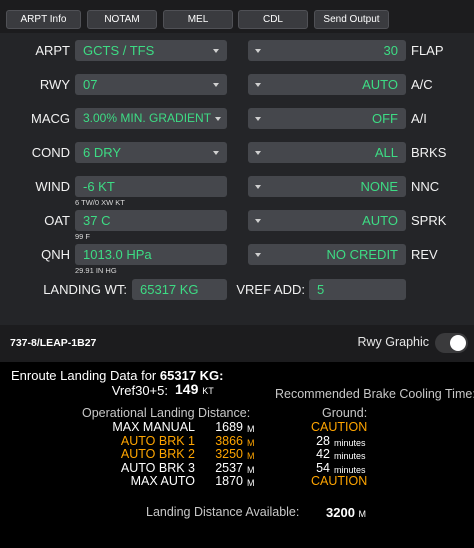  Describe the element at coordinates (357, 289) in the screenshot. I see `vref-add-input: 5` at that location.